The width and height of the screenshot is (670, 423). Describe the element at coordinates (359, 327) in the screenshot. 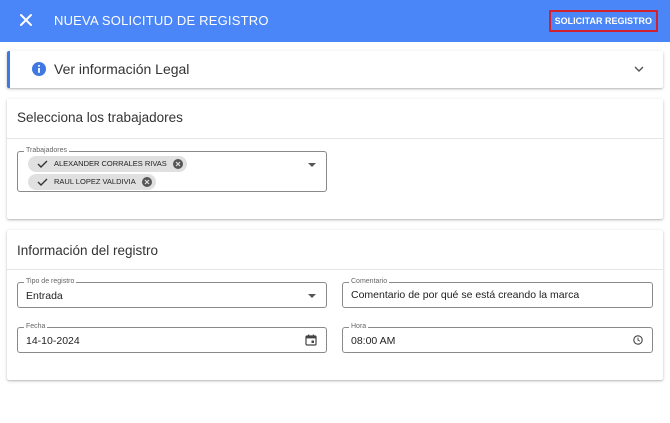

I see `hora-label: Hora` at that location.